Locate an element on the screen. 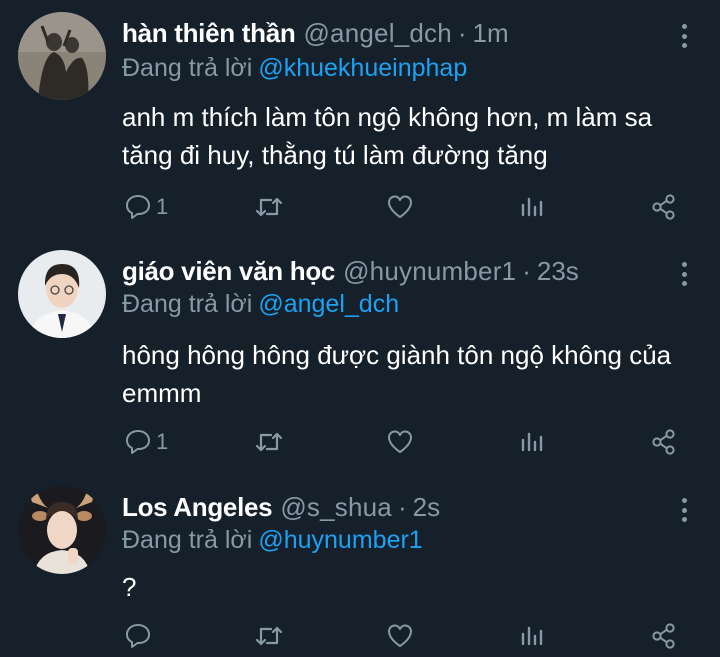 The height and width of the screenshot is (657, 720). display-name: Los Angeles is located at coordinates (197, 507).